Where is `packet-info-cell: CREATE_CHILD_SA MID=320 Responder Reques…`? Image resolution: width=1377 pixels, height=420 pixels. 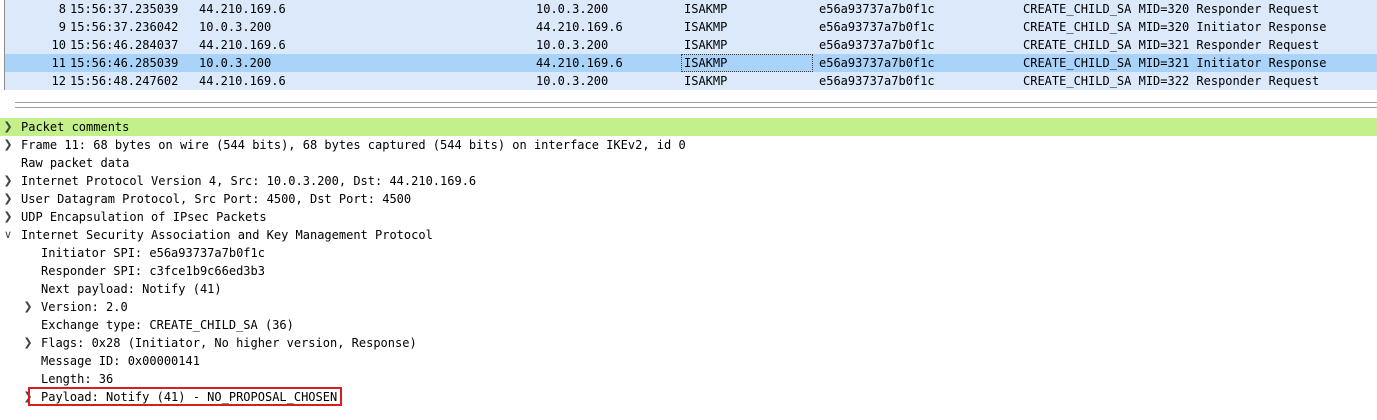 packet-info-cell: CREATE_CHILD_SA MID=320 Responder Reques… is located at coordinates (1171, 9).